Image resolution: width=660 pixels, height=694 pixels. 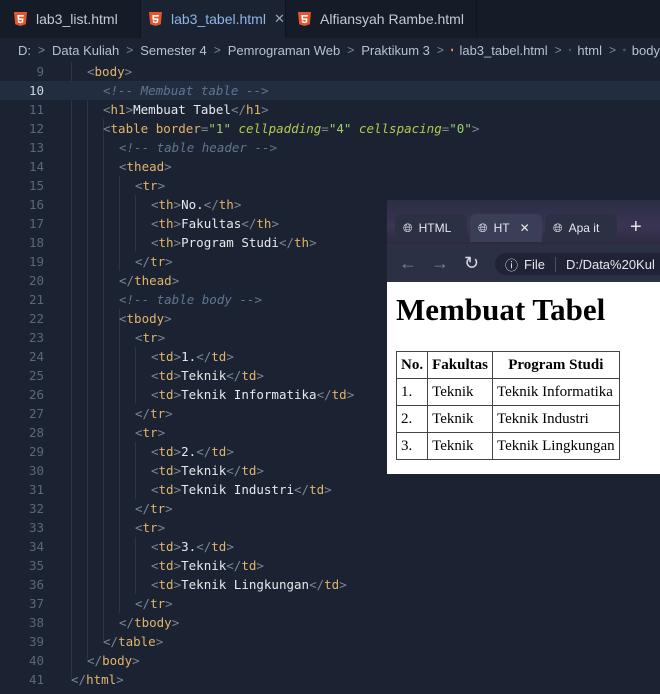 What do you see at coordinates (435, 228) in the screenshot?
I see `browser-tab-label: HTML` at bounding box center [435, 228].